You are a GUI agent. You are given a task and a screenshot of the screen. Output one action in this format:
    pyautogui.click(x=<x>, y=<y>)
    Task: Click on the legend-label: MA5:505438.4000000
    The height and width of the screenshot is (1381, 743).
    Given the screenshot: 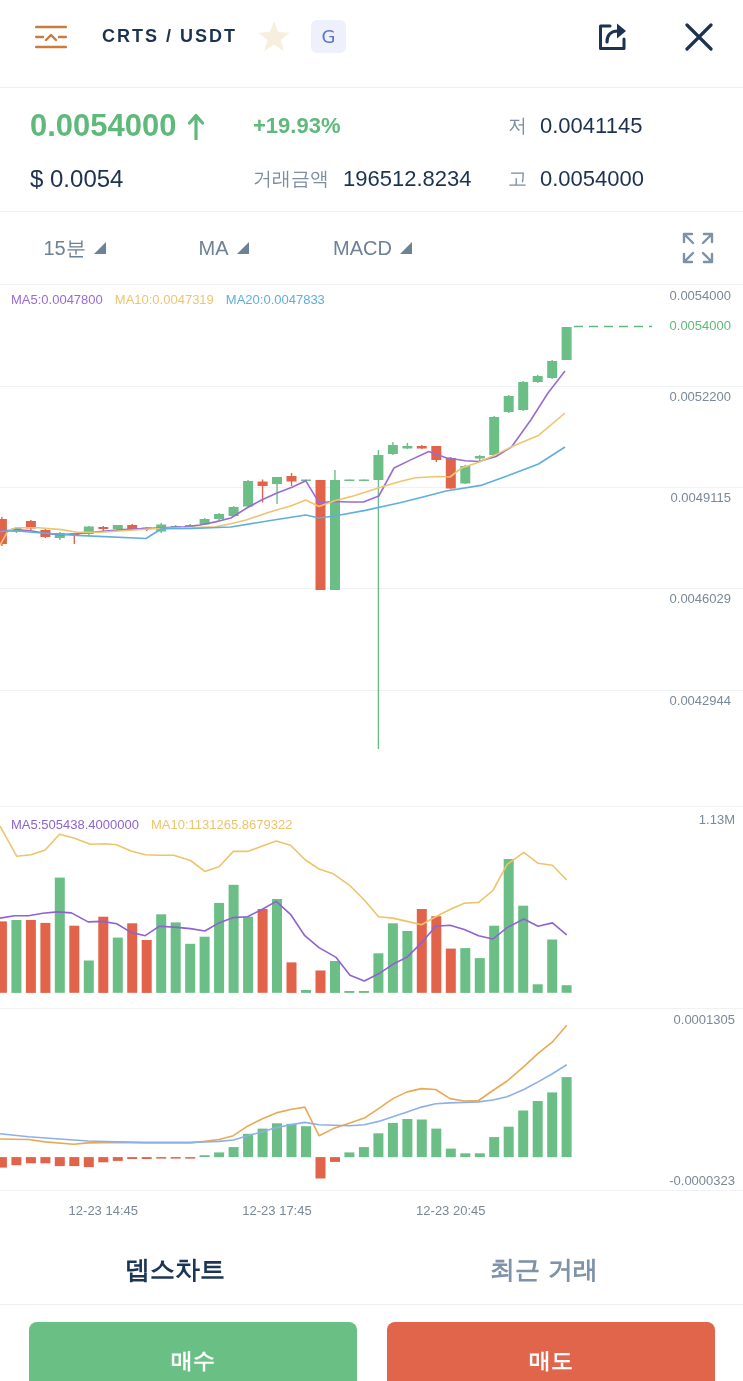 What is the action you would take?
    pyautogui.click(x=75, y=825)
    